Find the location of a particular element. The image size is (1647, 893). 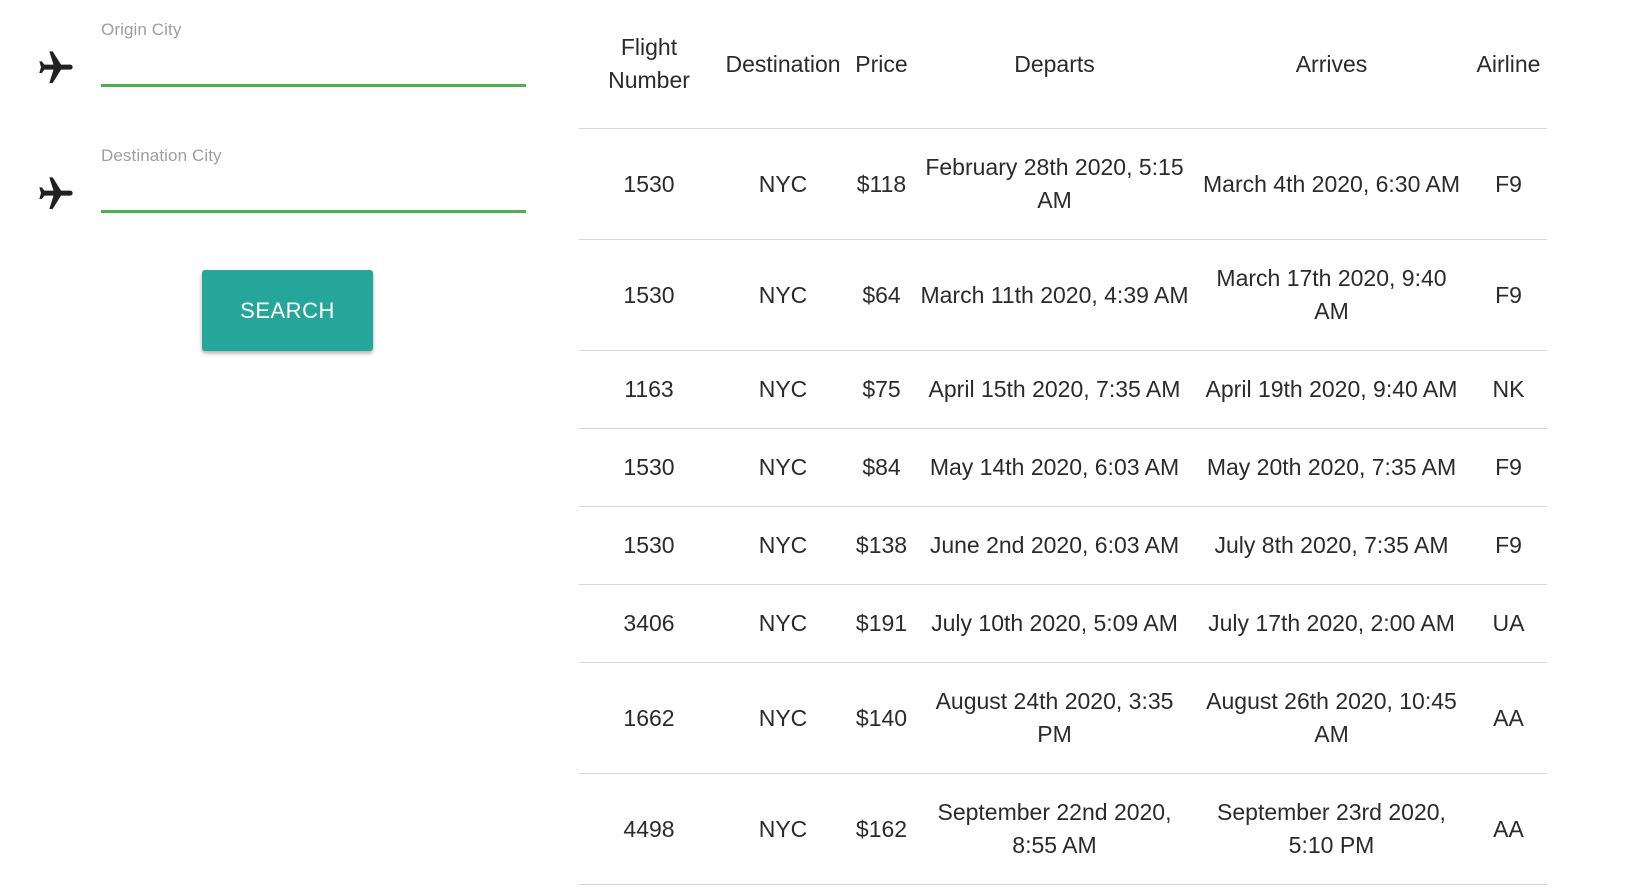

origin-city-label: Origin City is located at coordinates (141, 29).